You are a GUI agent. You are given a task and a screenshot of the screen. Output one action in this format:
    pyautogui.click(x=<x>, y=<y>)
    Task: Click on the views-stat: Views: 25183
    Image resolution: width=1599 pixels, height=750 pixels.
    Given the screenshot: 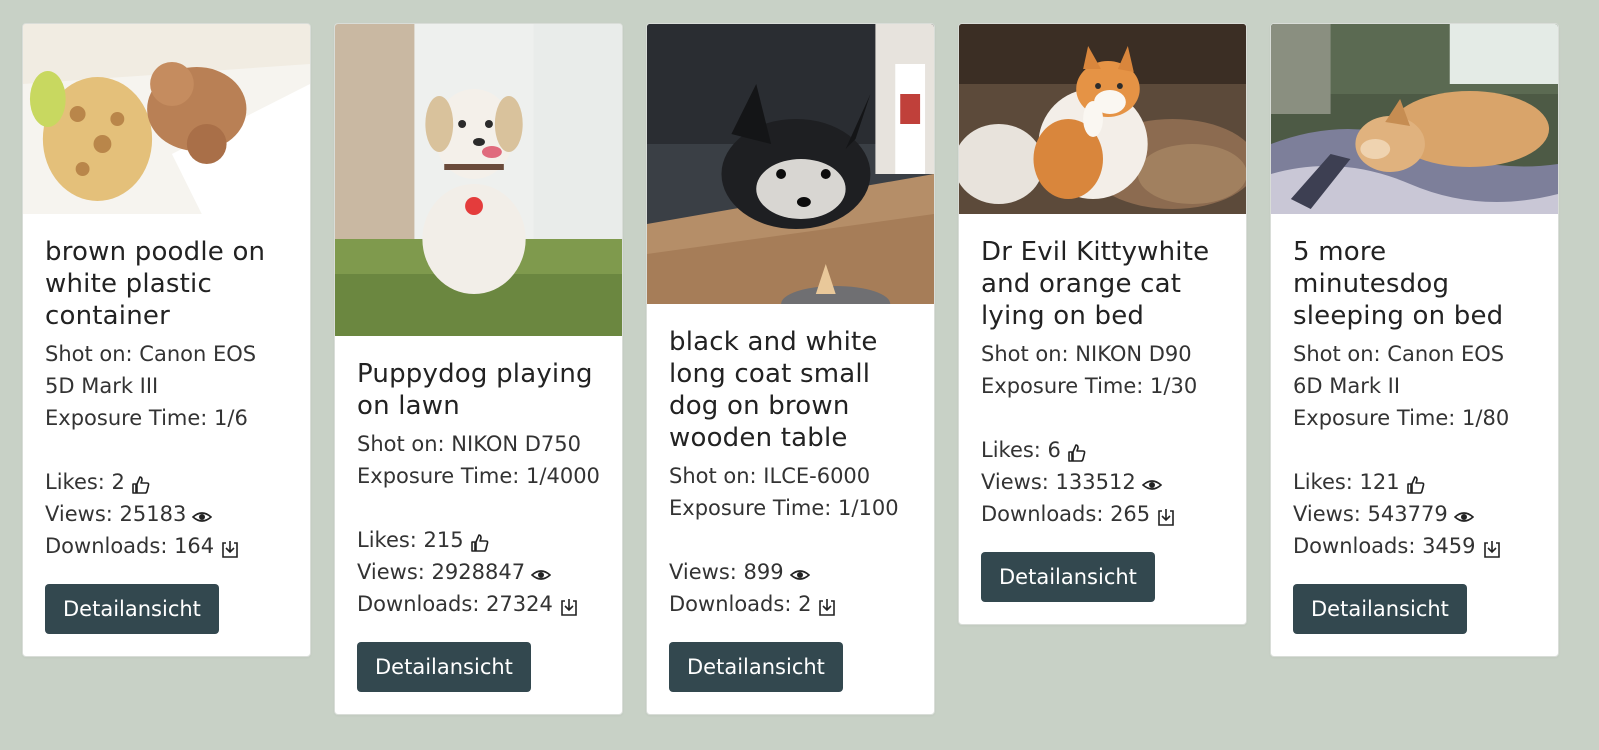 What is the action you would take?
    pyautogui.click(x=166, y=514)
    